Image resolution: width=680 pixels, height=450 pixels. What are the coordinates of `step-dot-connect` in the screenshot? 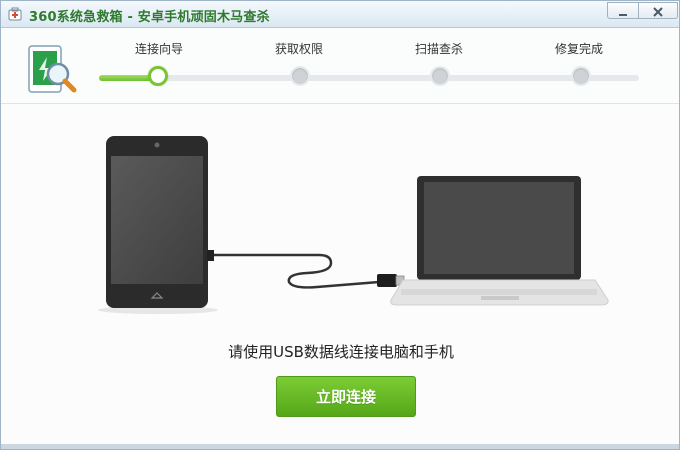 It's located at (158, 76).